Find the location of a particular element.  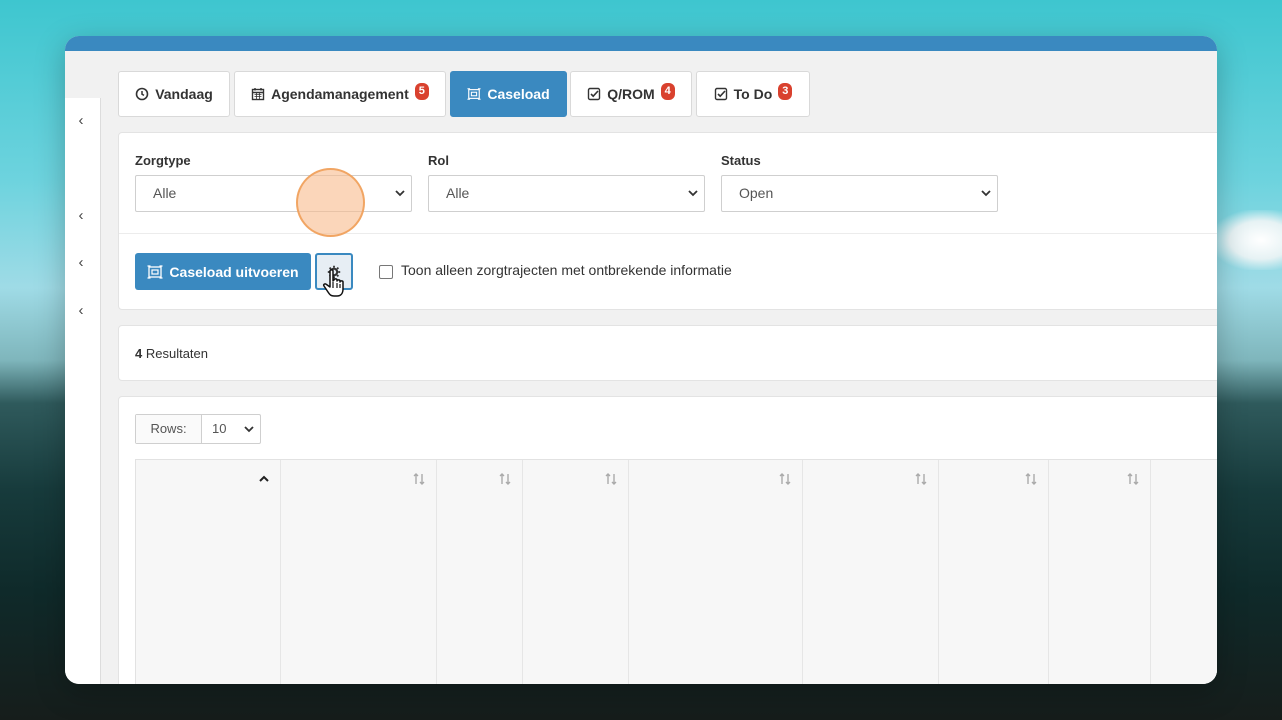

count-badge: 5 is located at coordinates (421, 91).